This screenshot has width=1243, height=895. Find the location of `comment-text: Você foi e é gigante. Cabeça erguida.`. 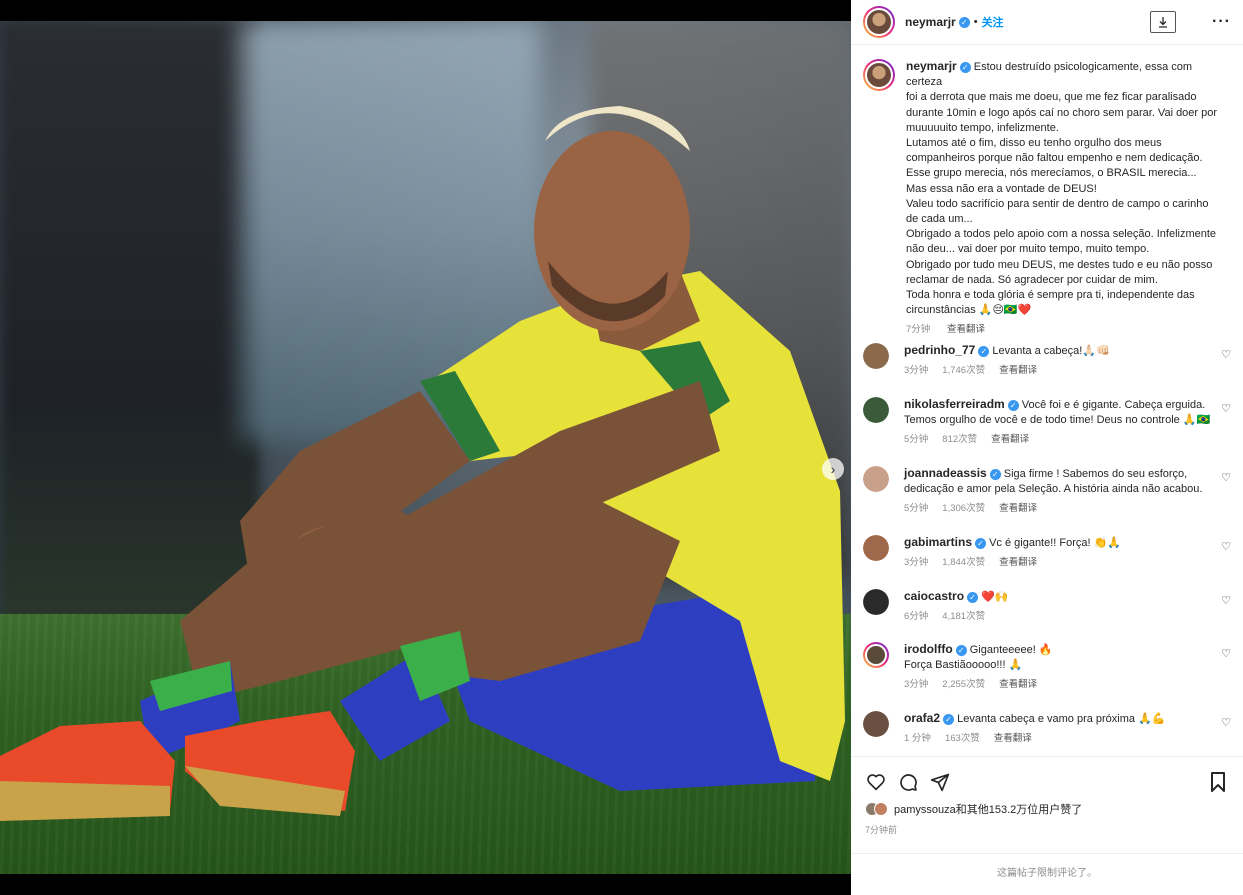

comment-text: Você foi e é gigante. Cabeça erguida. is located at coordinates (1113, 405).